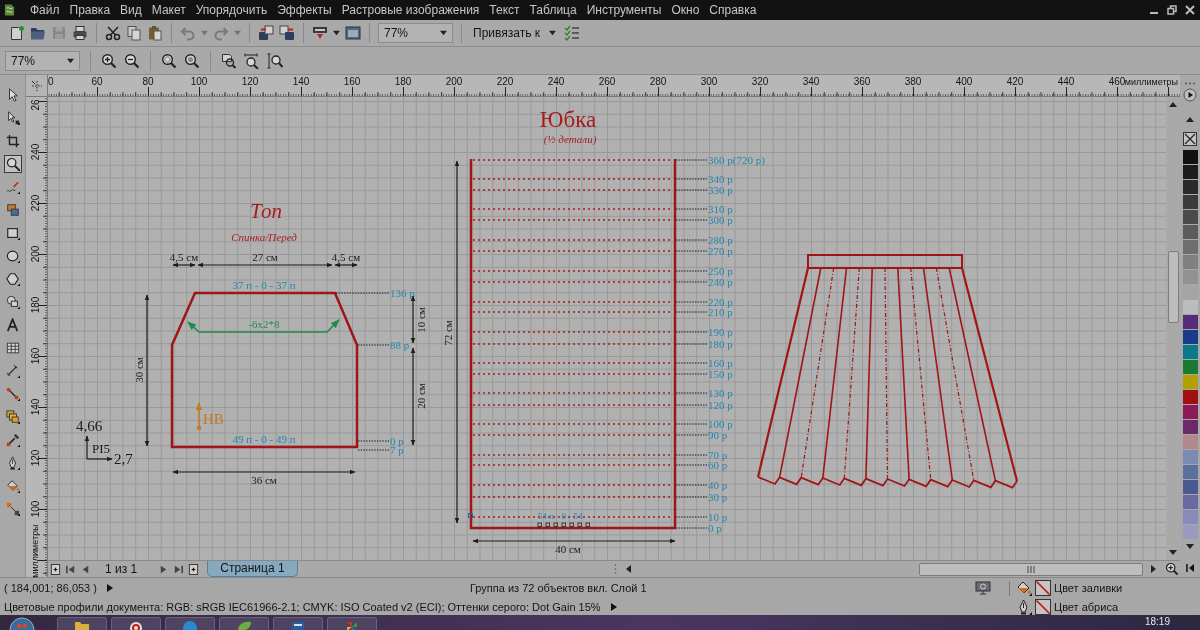 Image resolution: width=1200 pixels, height=630 pixels. I want to click on menu-item: Растровые изображения, so click(410, 10).